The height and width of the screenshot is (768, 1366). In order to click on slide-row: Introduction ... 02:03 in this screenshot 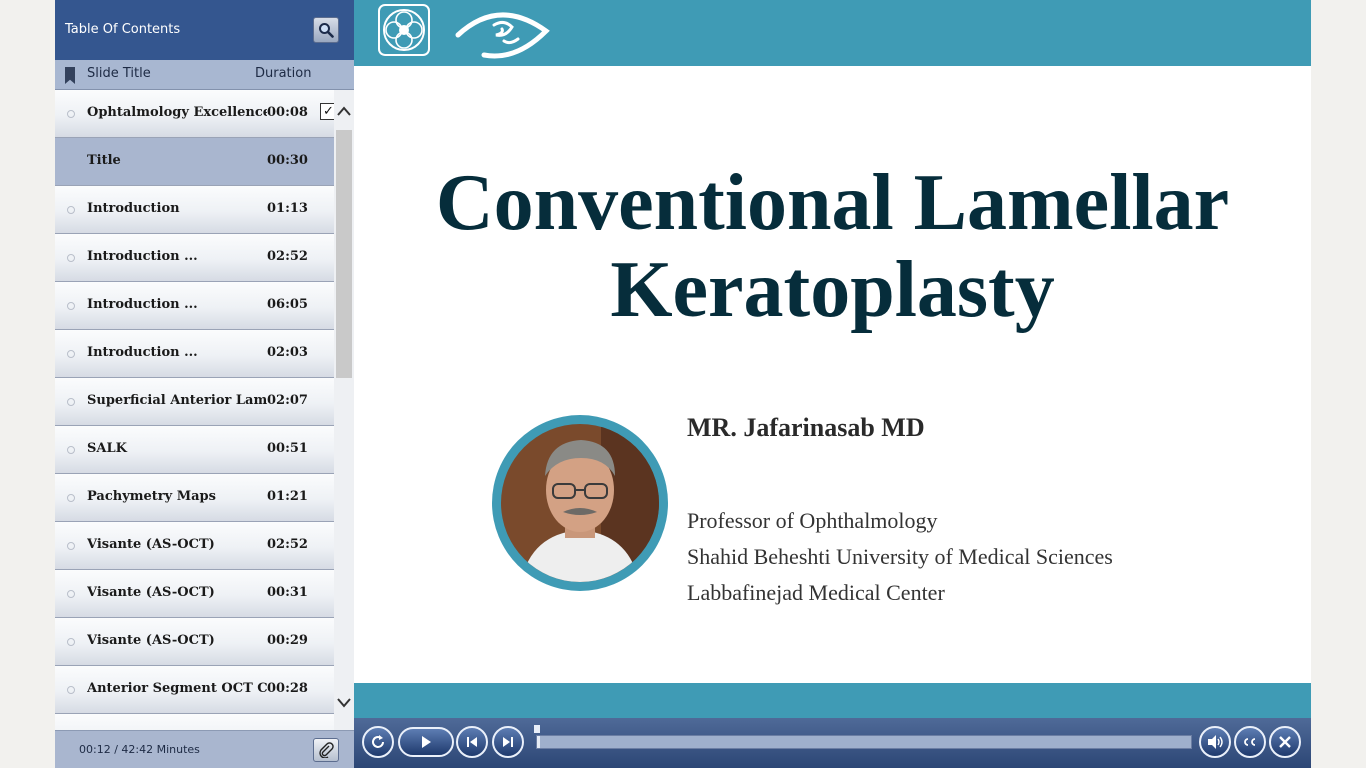, I will do `click(194, 354)`.